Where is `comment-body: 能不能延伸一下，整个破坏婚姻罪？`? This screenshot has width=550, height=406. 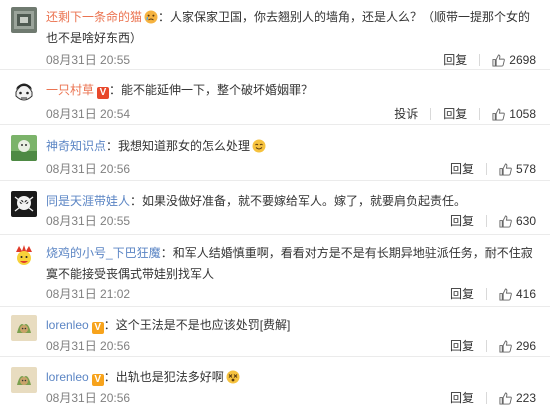 comment-body: 能不能延伸一下，整个破坏婚姻罪？ is located at coordinates (217, 90).